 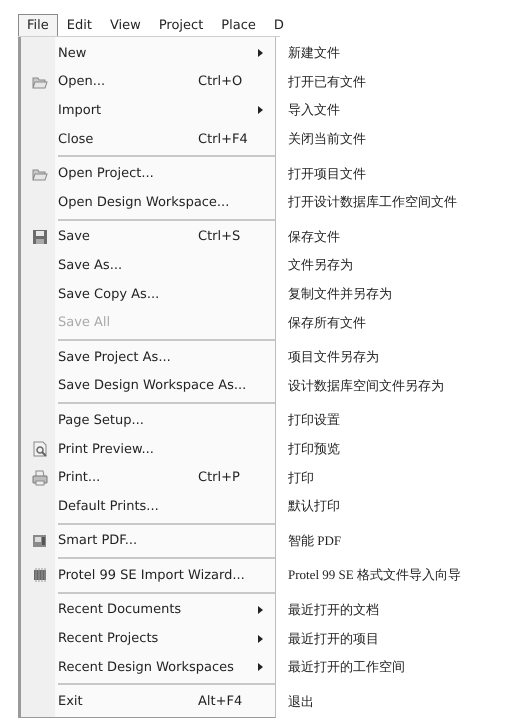 I want to click on annotation-text: 最近打开的工作空间, so click(x=346, y=667).